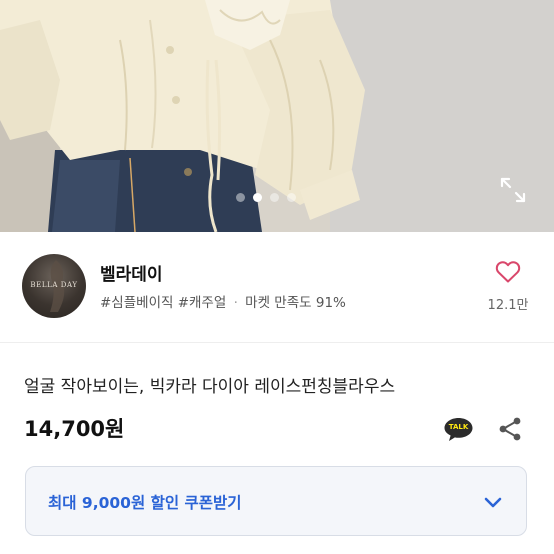 The image size is (554, 554). Describe the element at coordinates (295, 303) in the screenshot. I see `market-satisfaction: 마켓 만족도 91%` at that location.